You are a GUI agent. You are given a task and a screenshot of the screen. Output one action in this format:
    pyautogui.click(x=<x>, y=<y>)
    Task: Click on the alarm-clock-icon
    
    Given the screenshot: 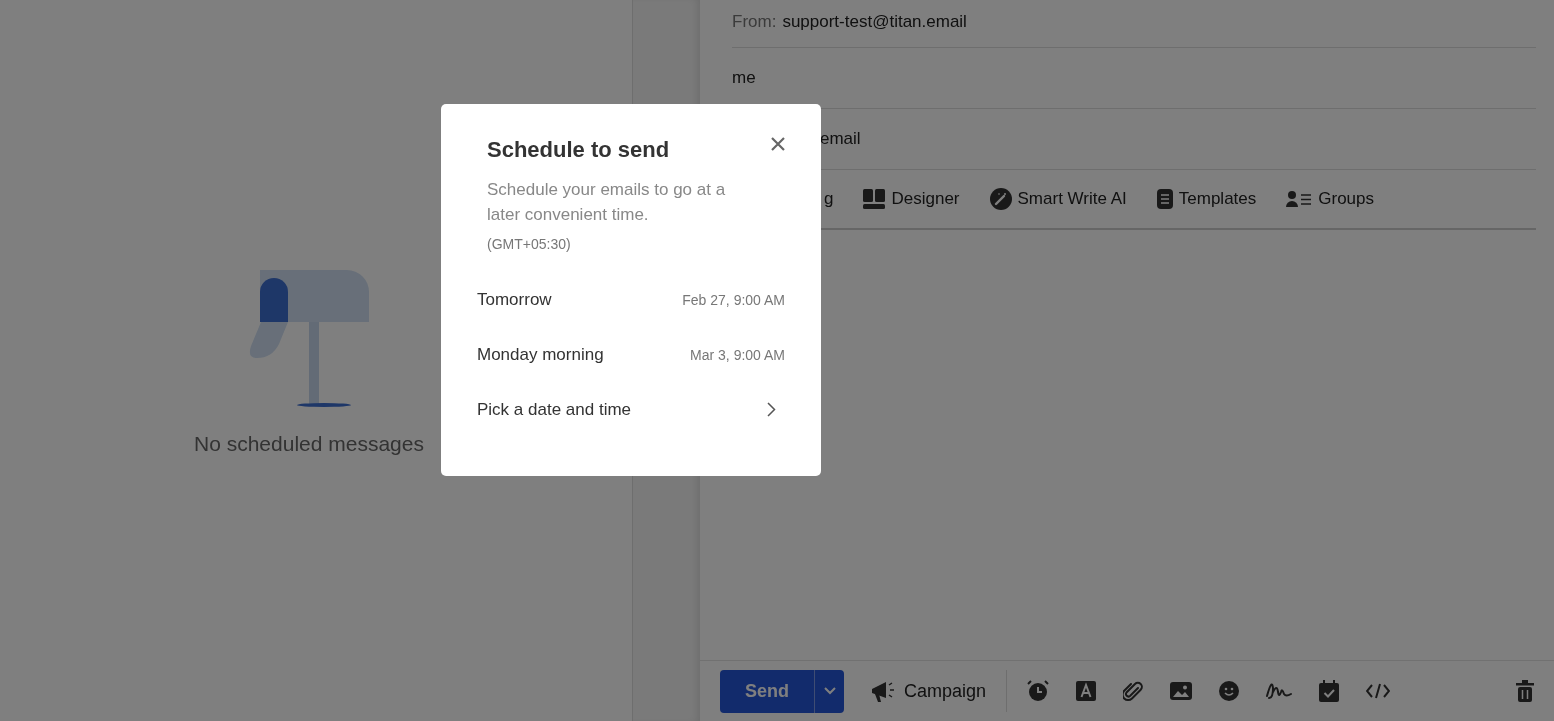 What is the action you would take?
    pyautogui.click(x=1038, y=691)
    